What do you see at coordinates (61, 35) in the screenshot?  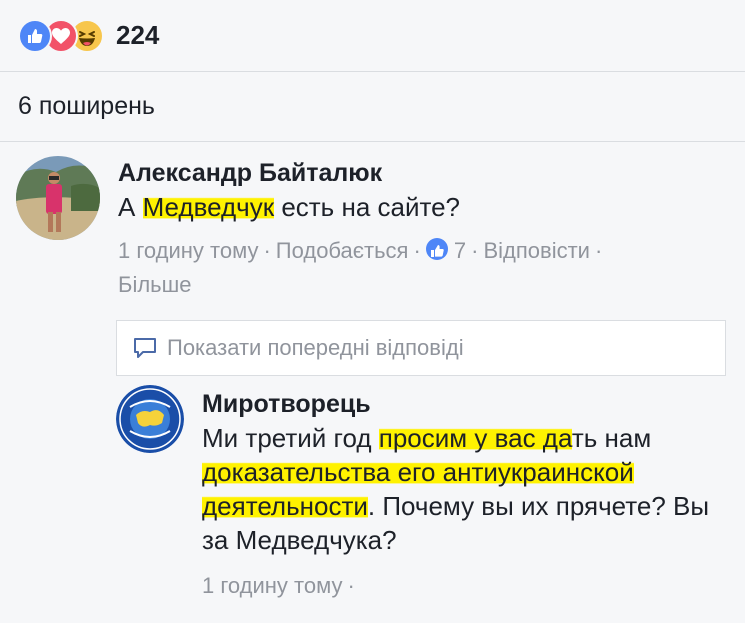 I see `reaction-icons` at bounding box center [61, 35].